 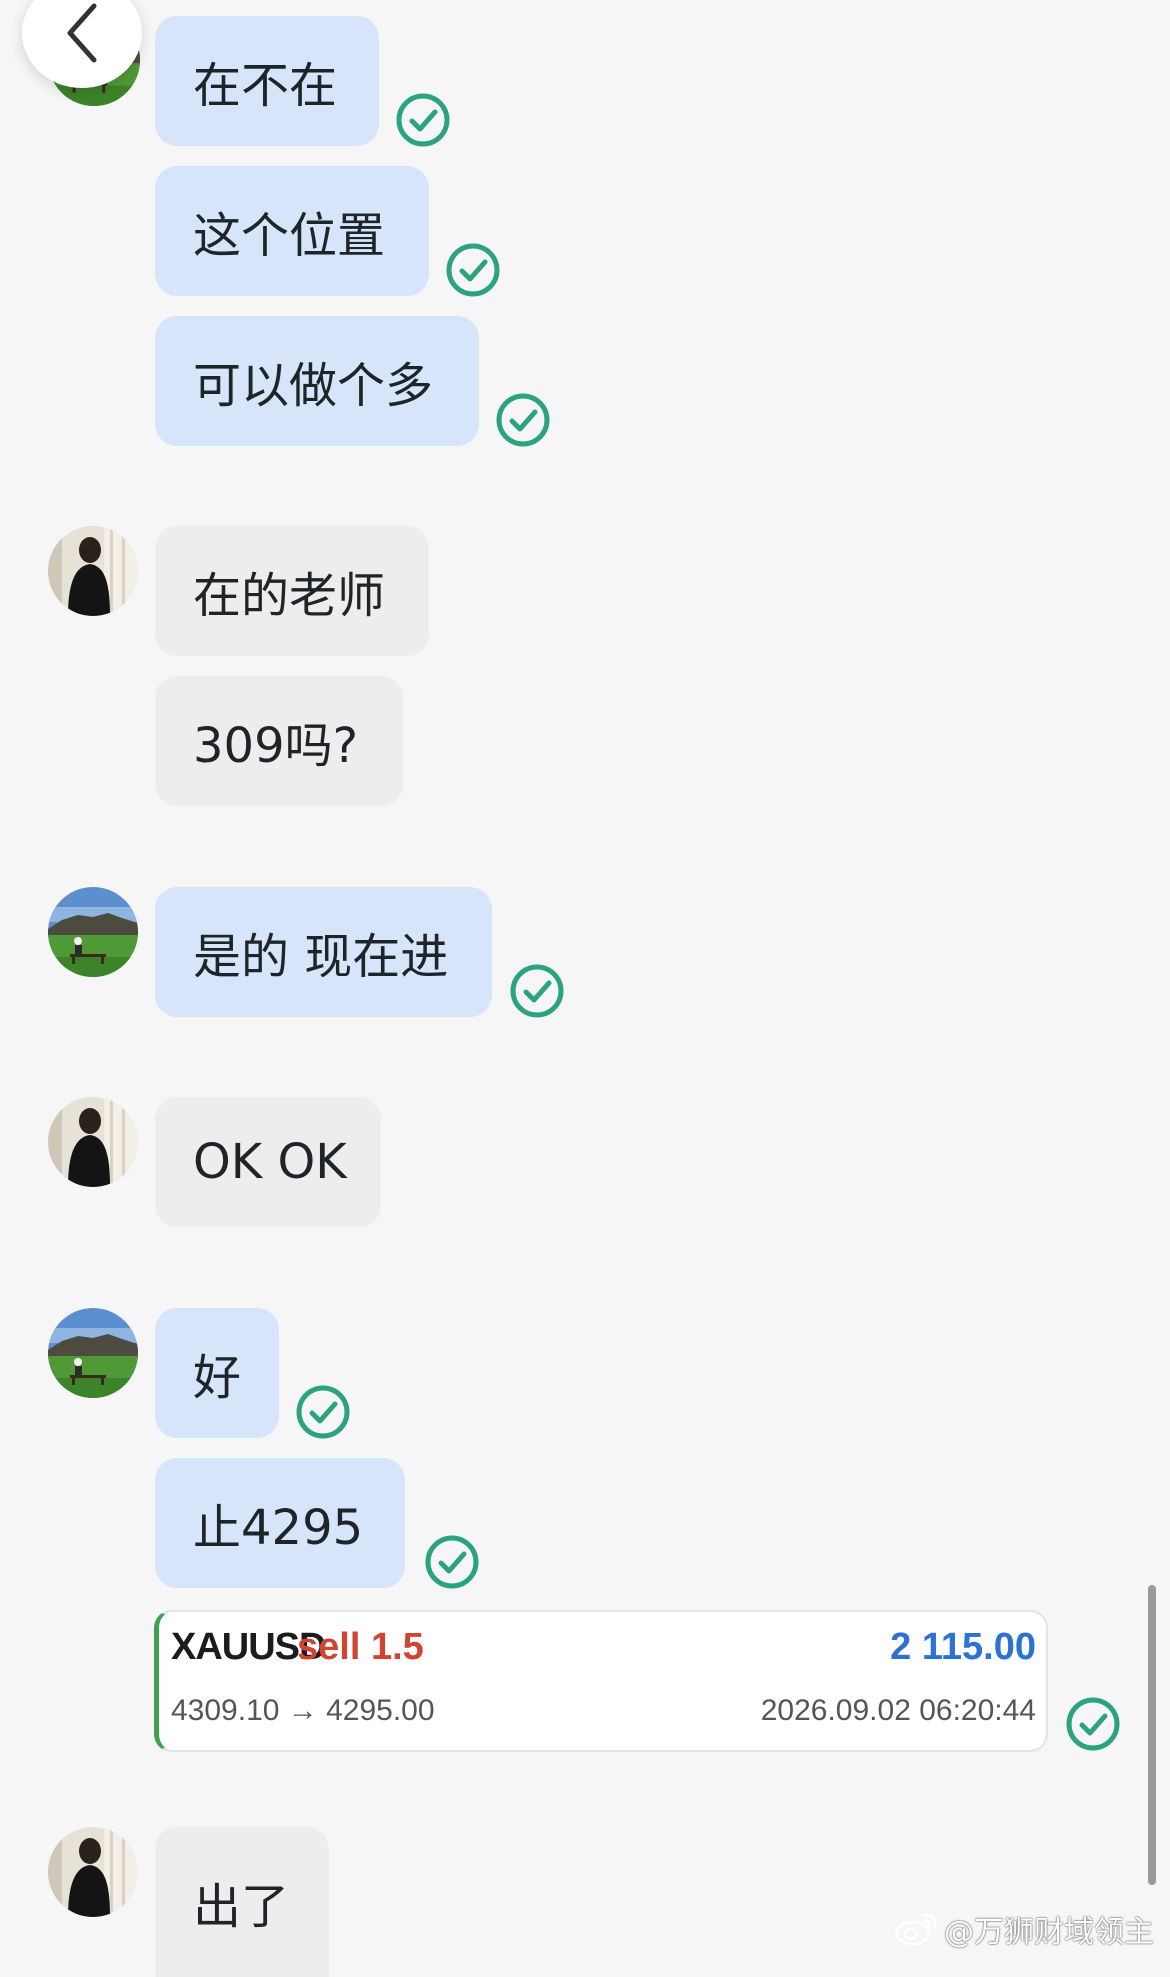 What do you see at coordinates (303, 1710) in the screenshot?
I see `trade-price-range: 4309.10 → 4295.00` at bounding box center [303, 1710].